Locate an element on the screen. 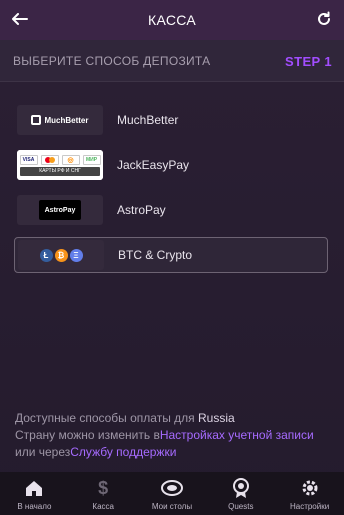 The image size is (344, 515). method-name: MuchBetter is located at coordinates (148, 120).